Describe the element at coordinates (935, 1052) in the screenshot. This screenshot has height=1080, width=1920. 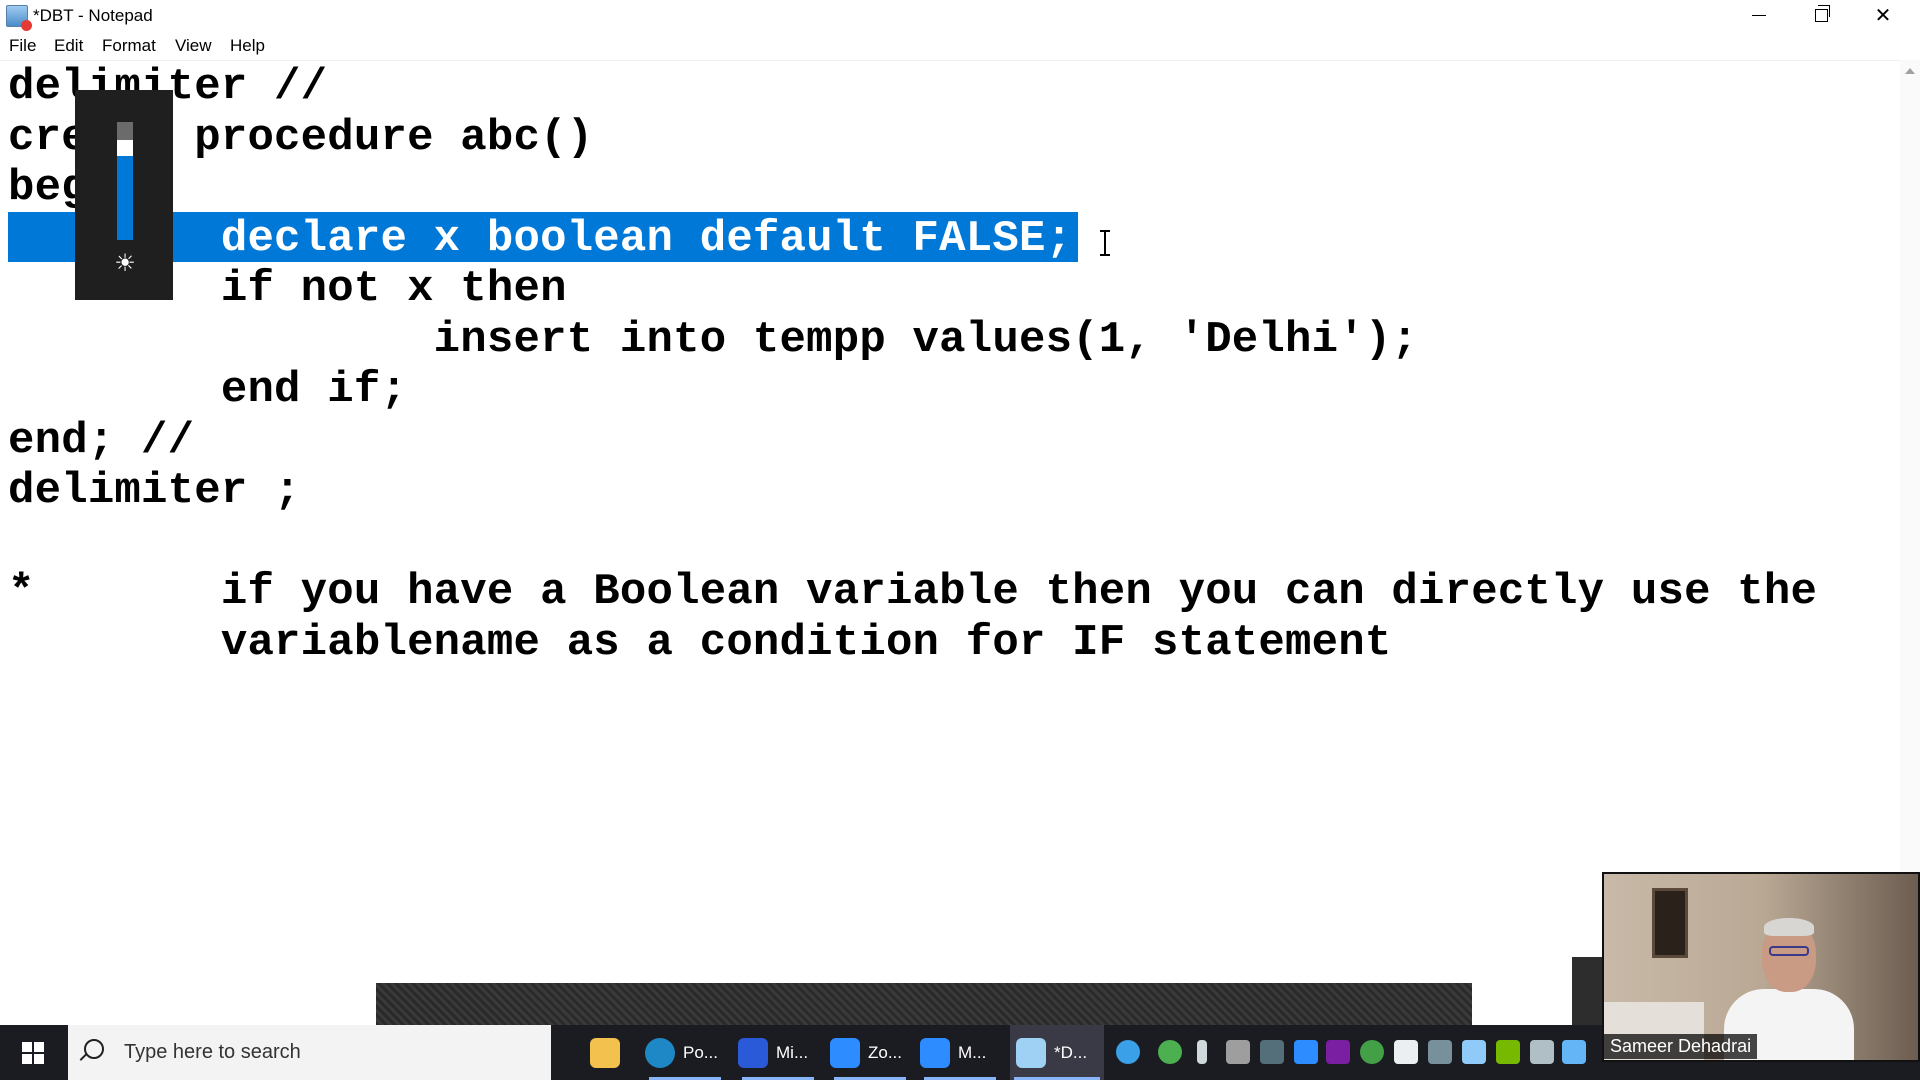
I see `zoom-meeting-icon` at that location.